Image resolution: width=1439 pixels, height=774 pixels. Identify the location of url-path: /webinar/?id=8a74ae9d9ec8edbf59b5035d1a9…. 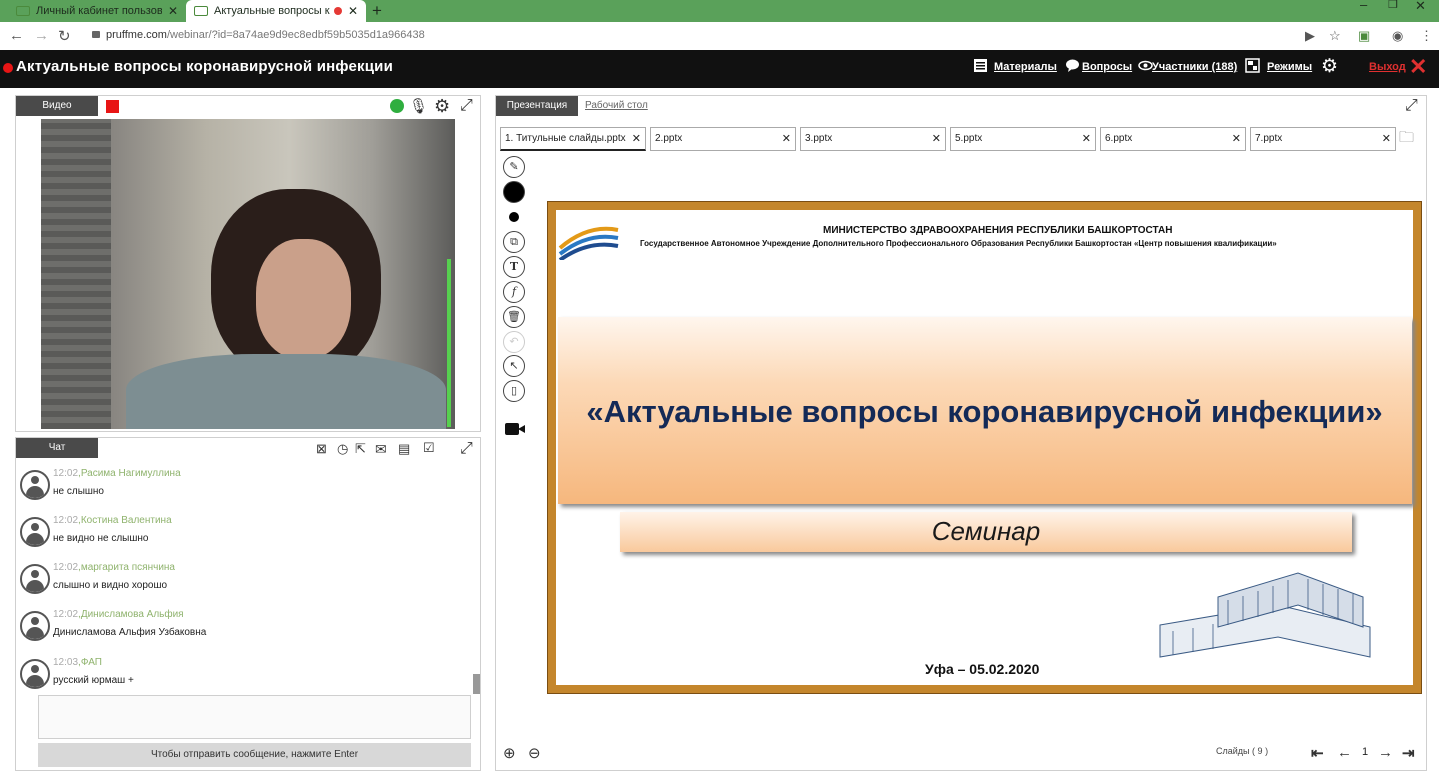
(295, 35).